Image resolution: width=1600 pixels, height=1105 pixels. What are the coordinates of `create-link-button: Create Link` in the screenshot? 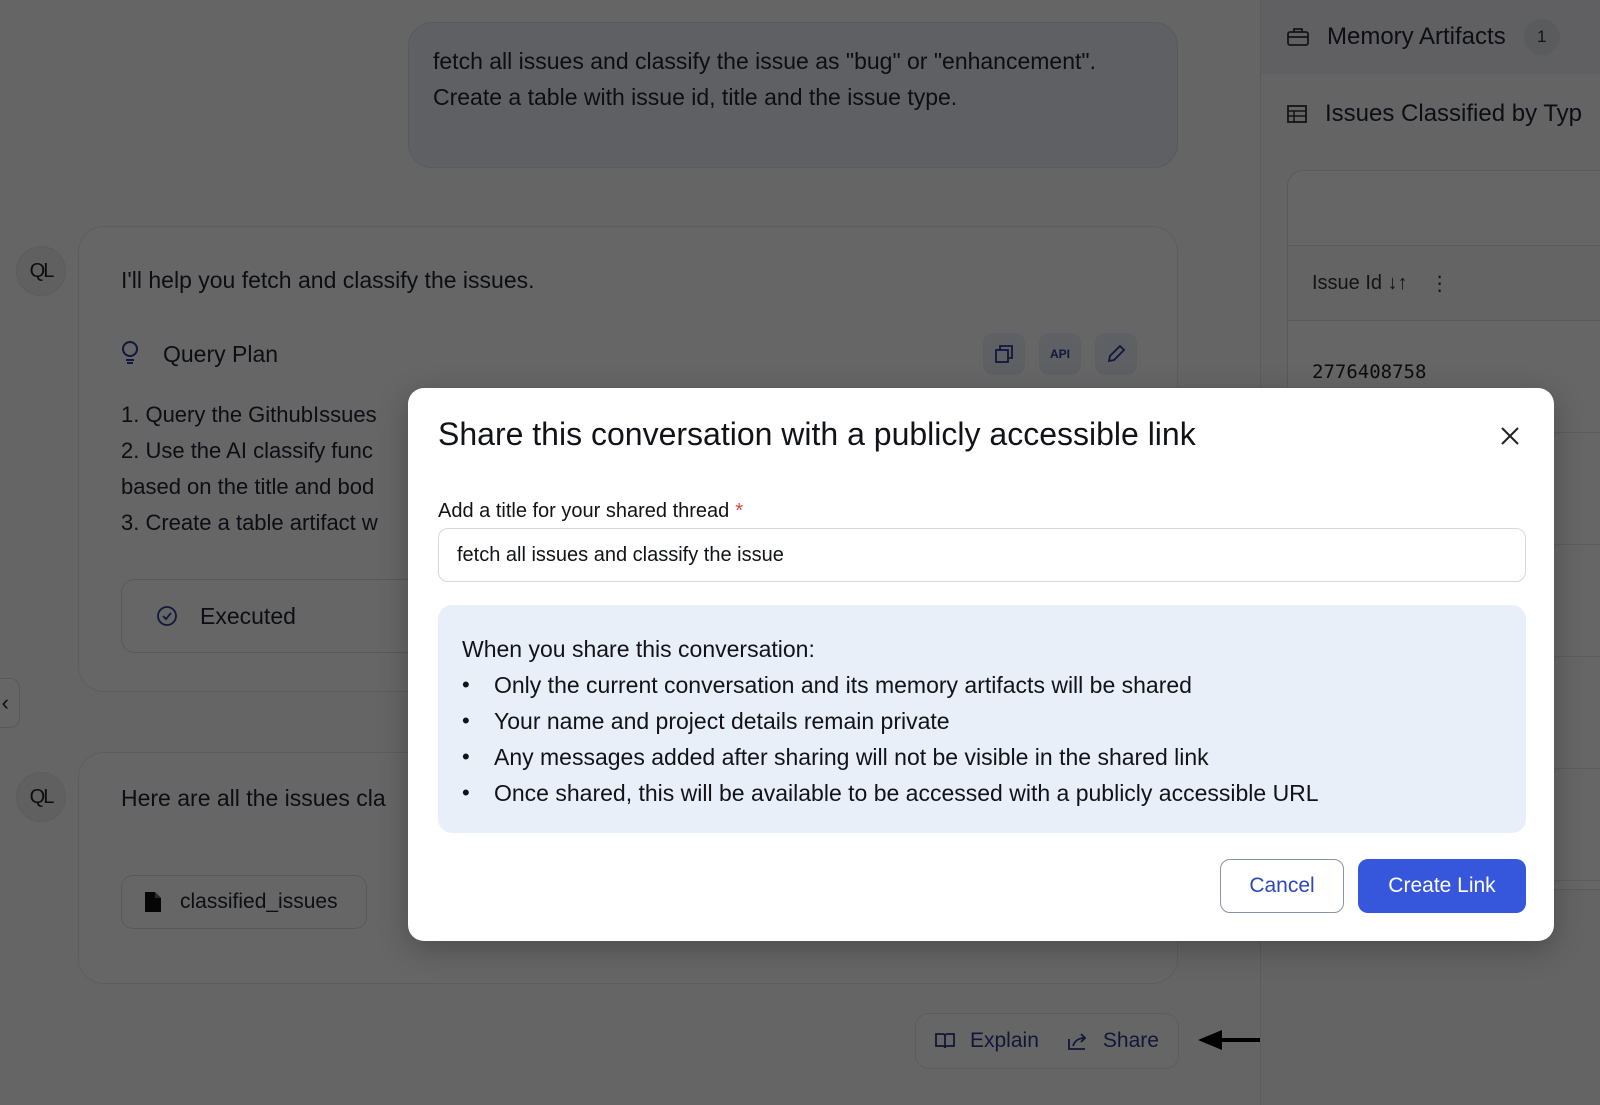 It's located at (1442, 886).